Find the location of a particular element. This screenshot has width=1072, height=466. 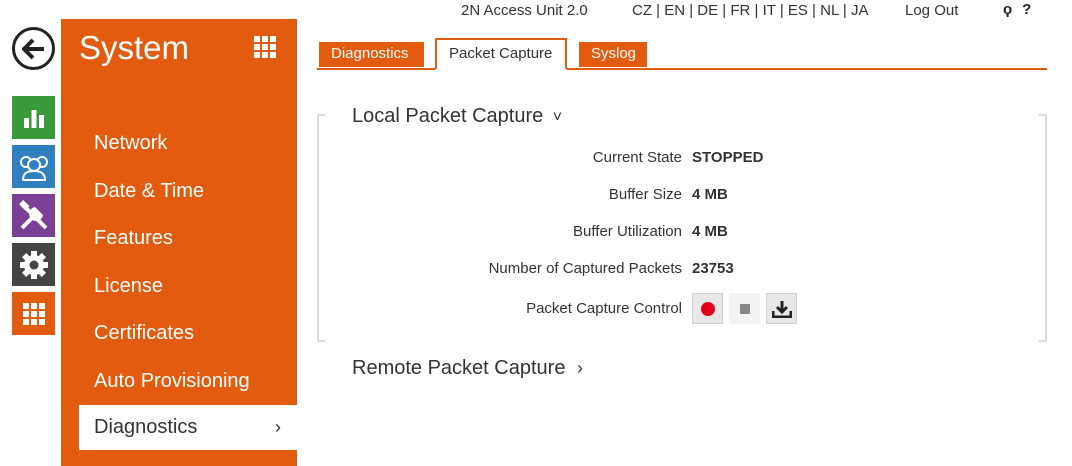

section-border-left is located at coordinates (321, 228).